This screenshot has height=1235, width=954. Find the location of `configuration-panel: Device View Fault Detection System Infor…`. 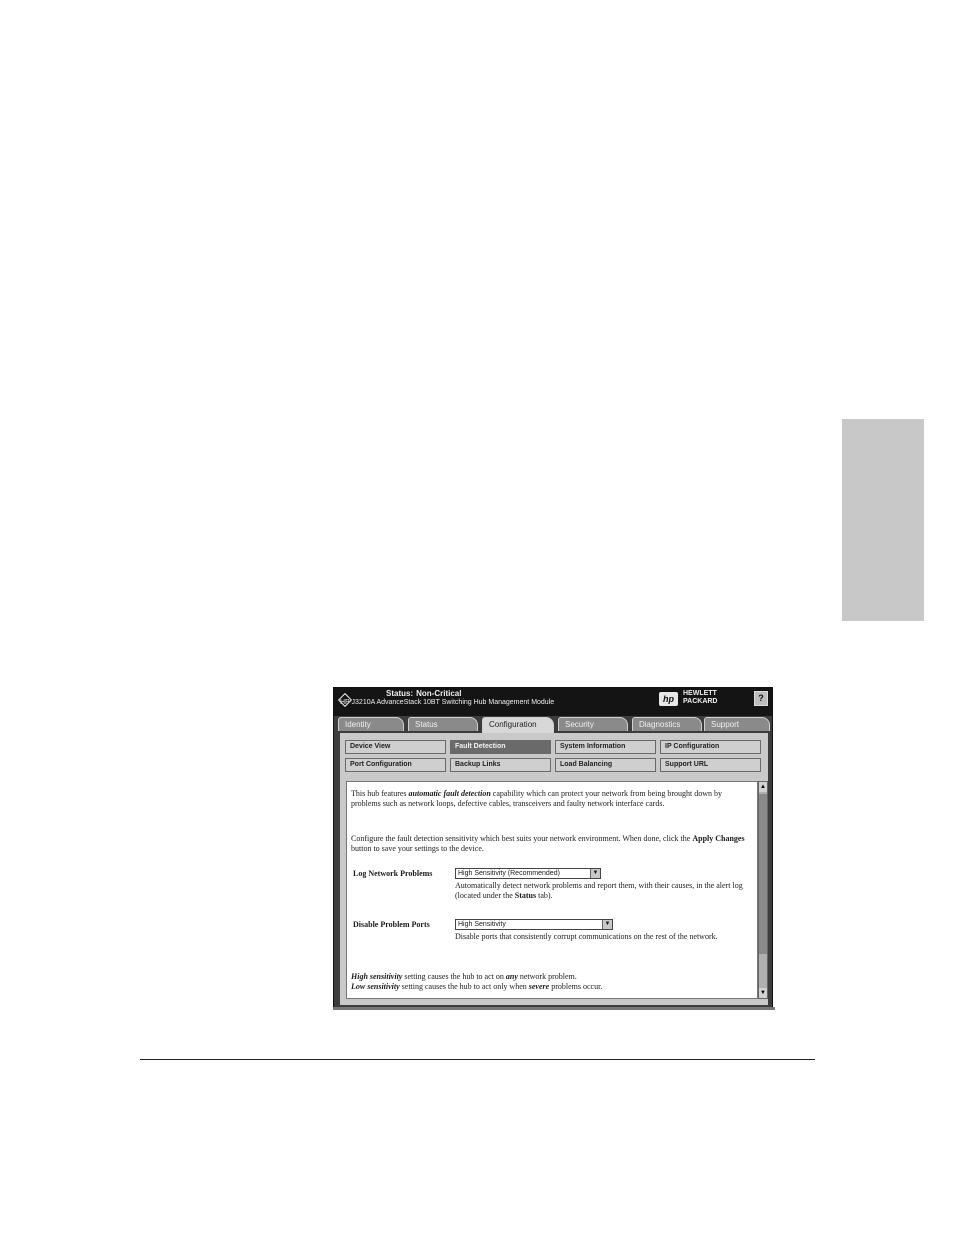

configuration-panel: Device View Fault Detection System Infor… is located at coordinates (554, 869).